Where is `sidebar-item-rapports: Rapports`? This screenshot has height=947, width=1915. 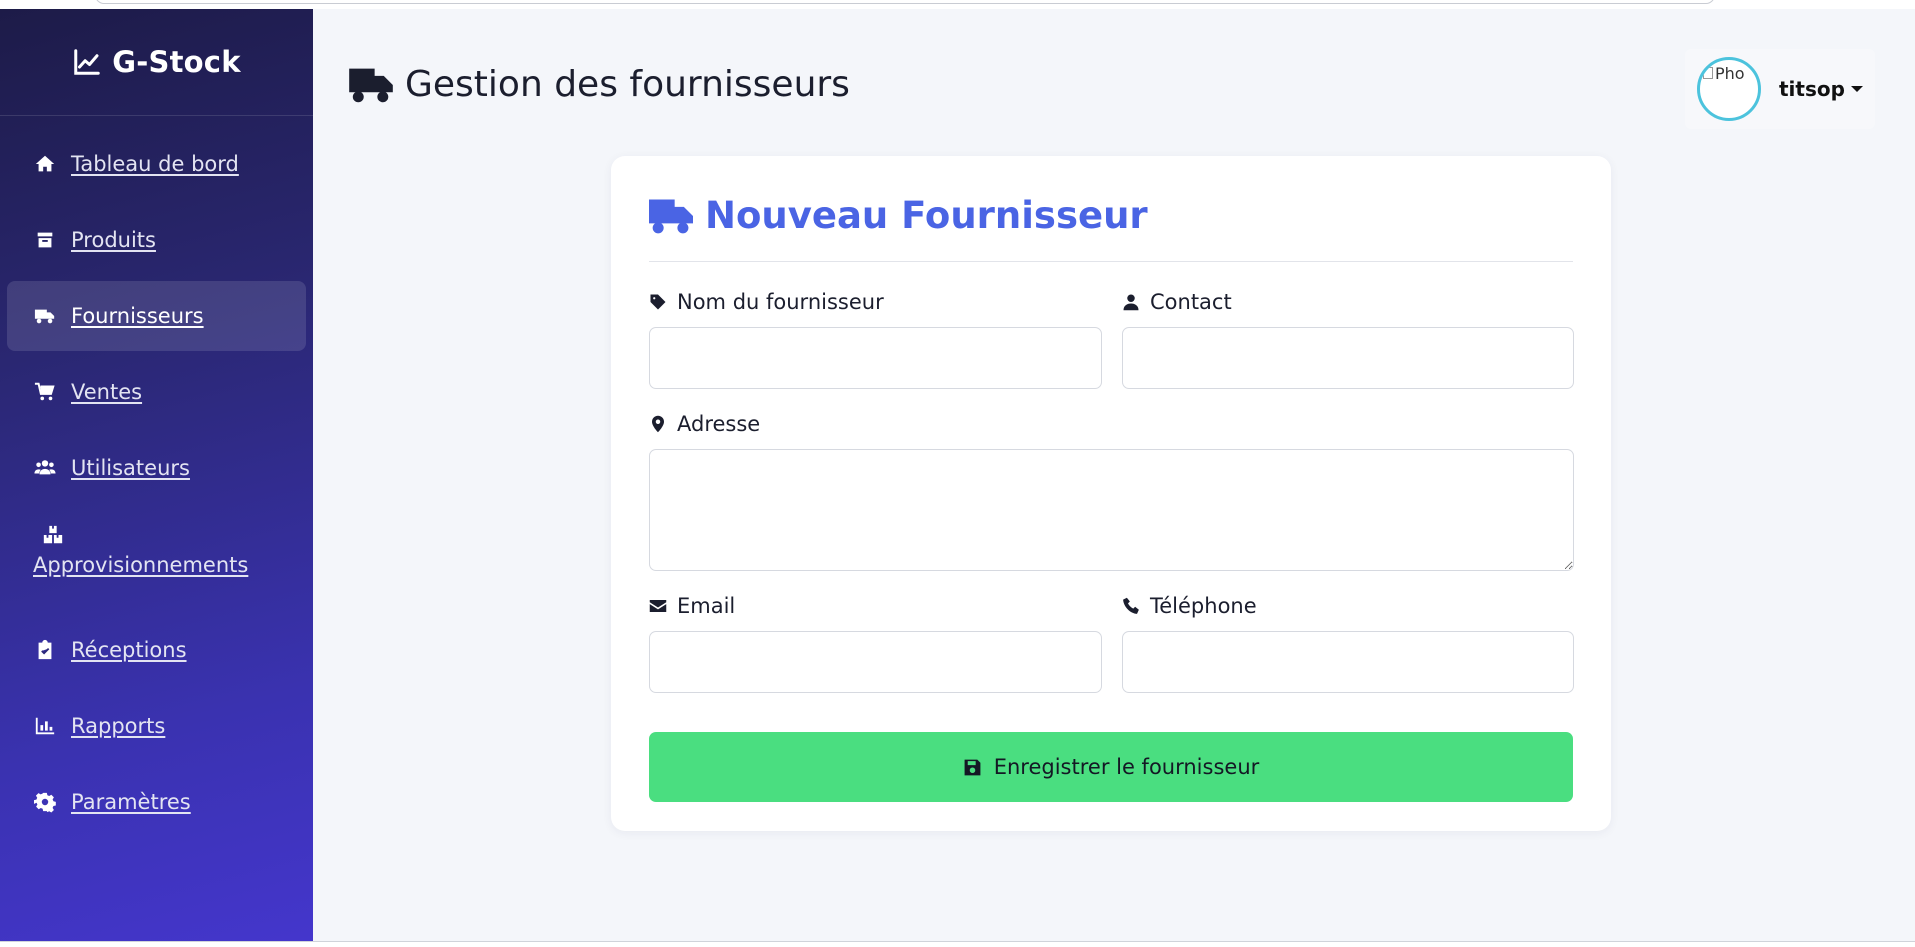
sidebar-item-rapports: Rapports is located at coordinates (156, 726).